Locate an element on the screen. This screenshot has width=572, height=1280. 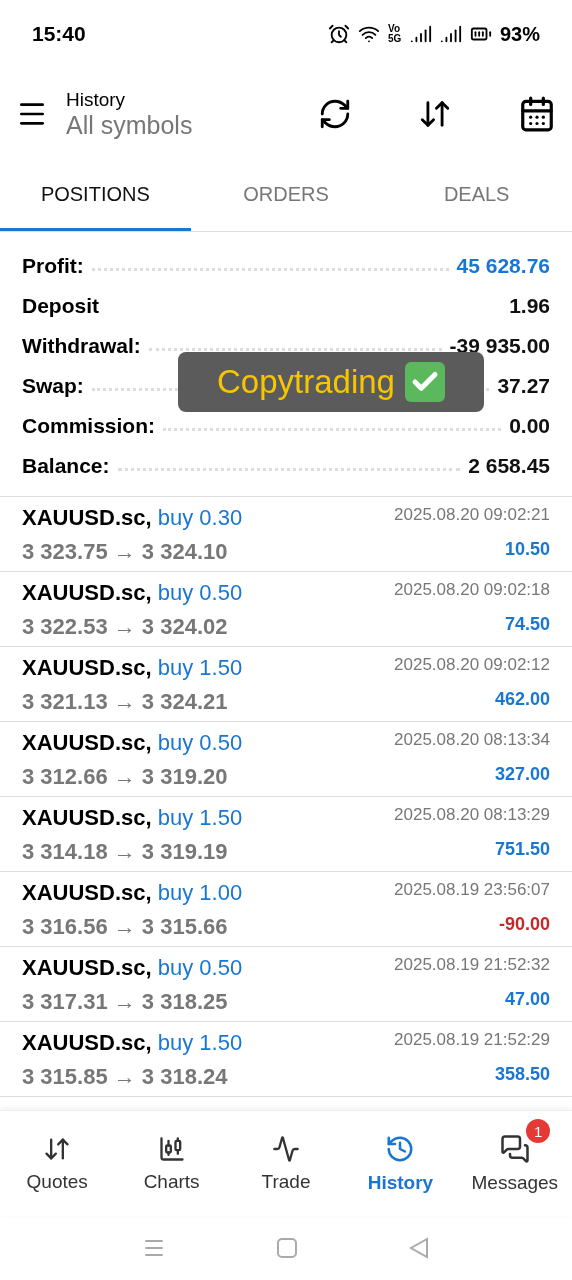
deal-prices: 3 323.75 → 3 324.10 is located at coordinates (125, 552).